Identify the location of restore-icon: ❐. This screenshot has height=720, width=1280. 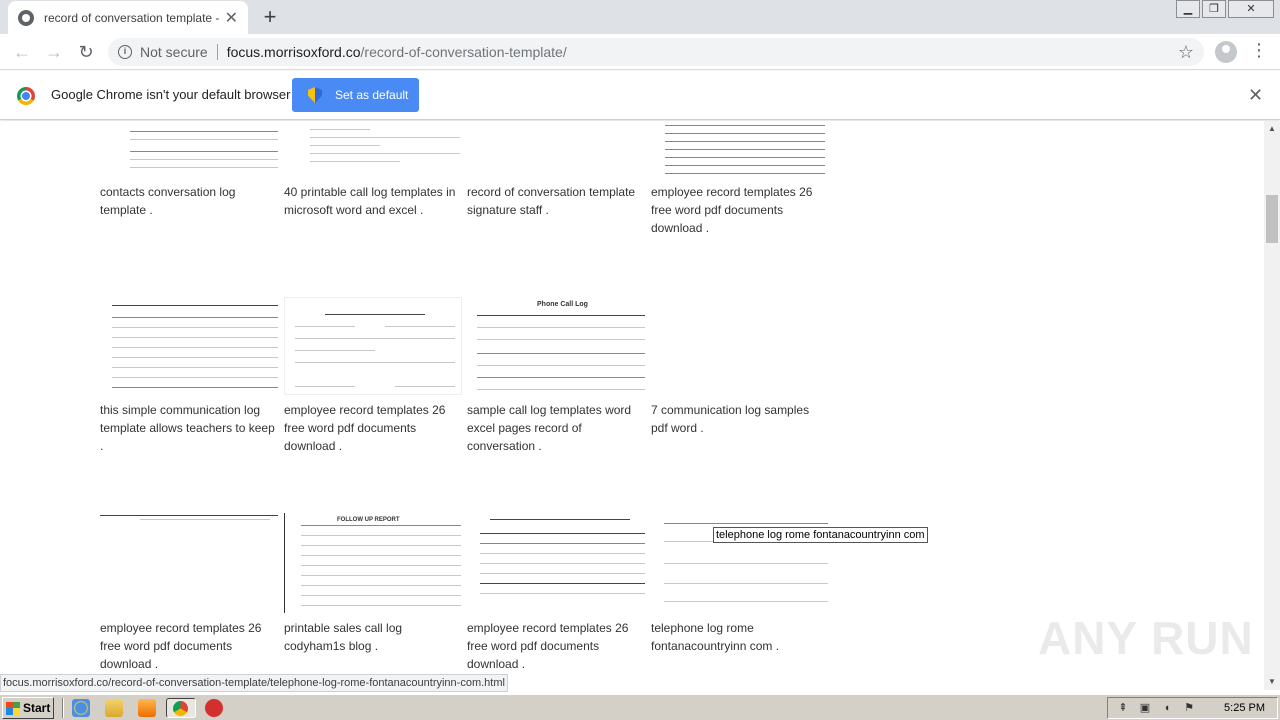
(1214, 9).